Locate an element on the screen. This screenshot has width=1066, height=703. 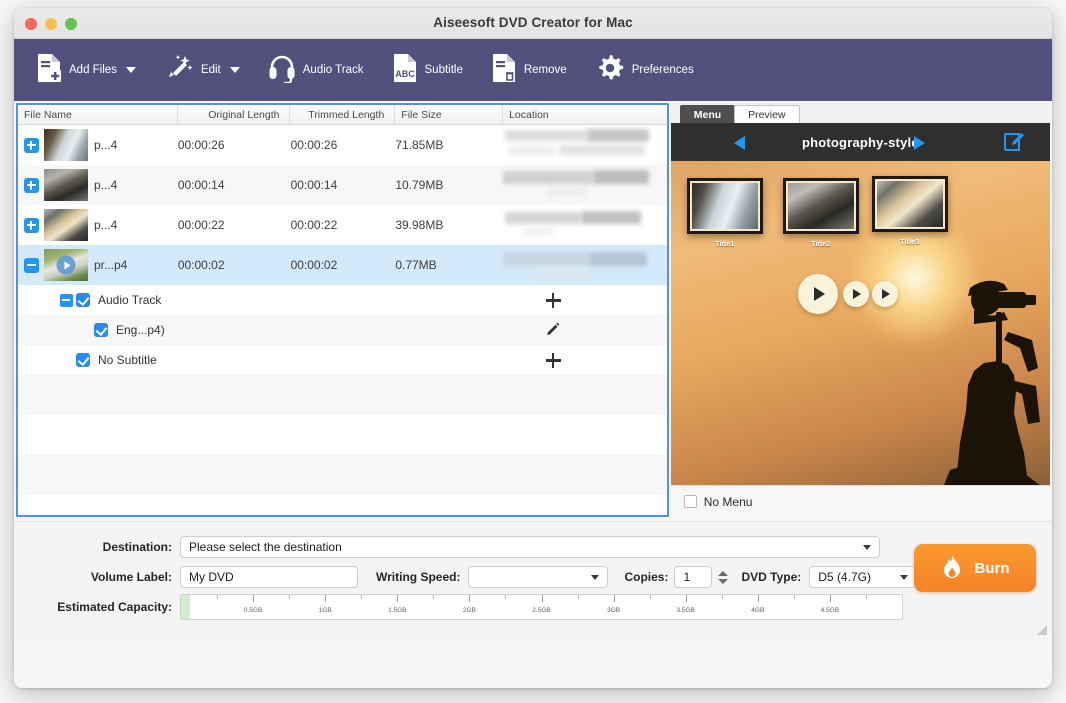
table-row: pr...p4 00:00:02 00:00:02 0.77MB is located at coordinates (342, 265).